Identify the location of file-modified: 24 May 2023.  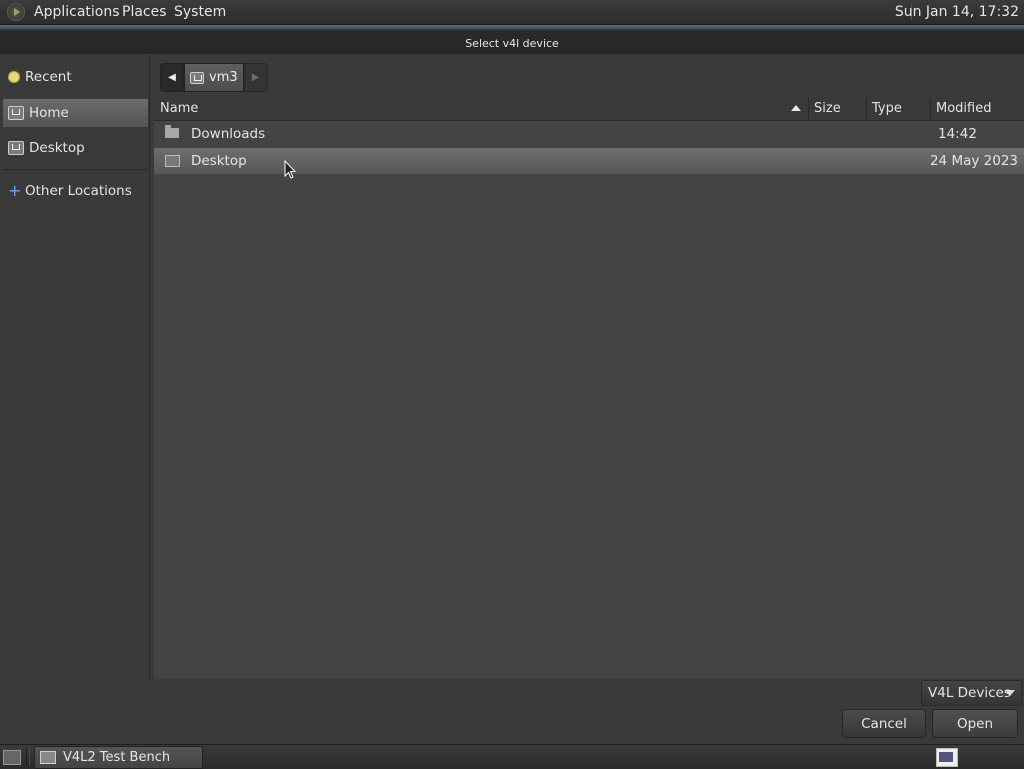
(973, 161).